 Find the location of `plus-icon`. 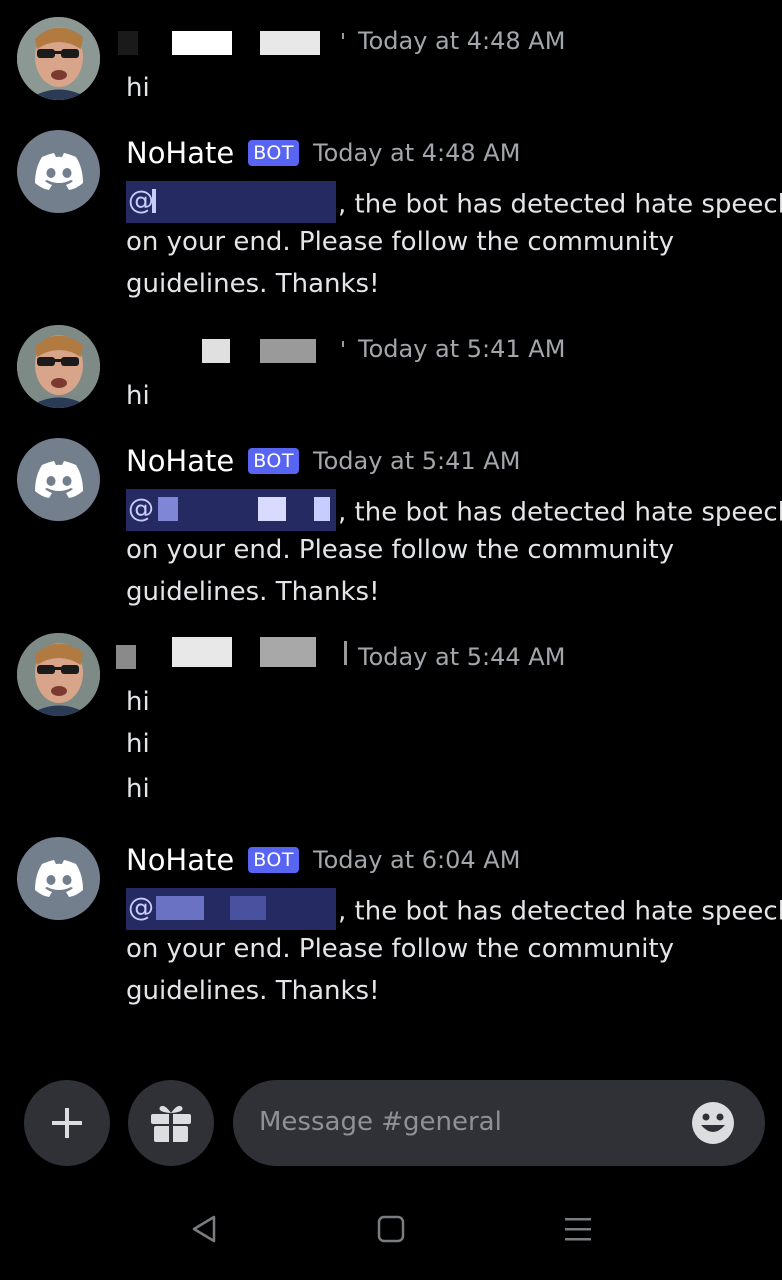

plus-icon is located at coordinates (67, 1123).